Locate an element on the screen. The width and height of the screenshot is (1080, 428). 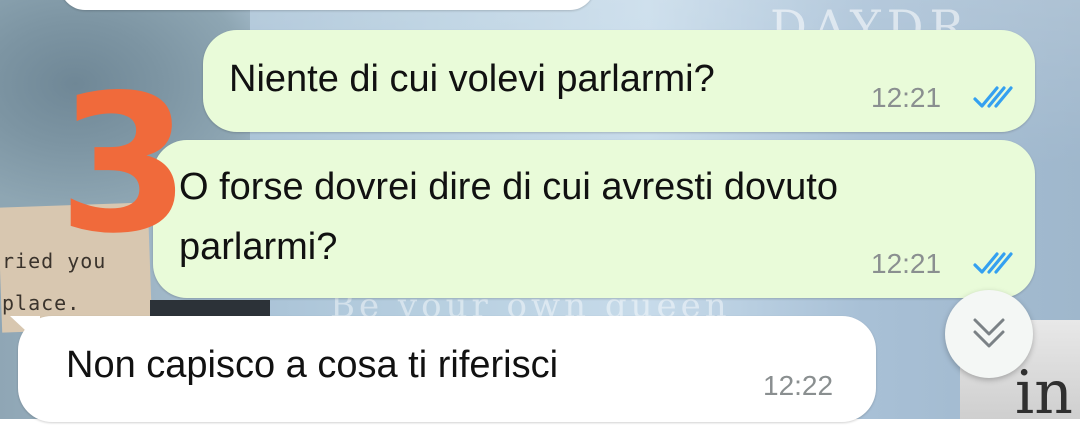
scroll-to-bottom-button is located at coordinates (989, 334).